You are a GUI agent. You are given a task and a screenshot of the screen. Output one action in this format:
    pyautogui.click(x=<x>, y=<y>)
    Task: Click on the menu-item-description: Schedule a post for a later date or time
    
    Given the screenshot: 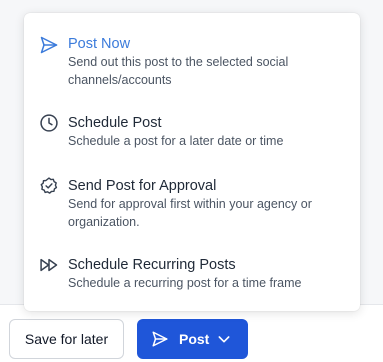 What is the action you would take?
    pyautogui.click(x=176, y=141)
    